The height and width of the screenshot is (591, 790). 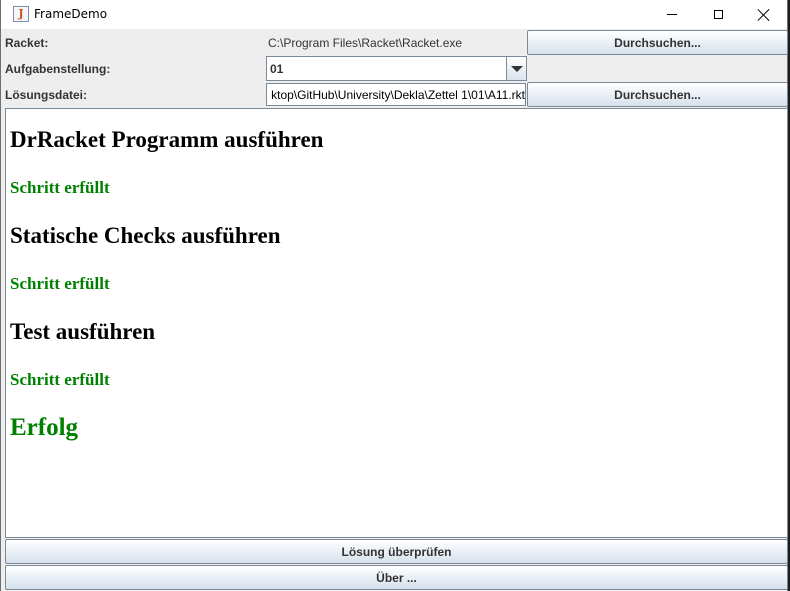 I want to click on maximize-icon, so click(x=718, y=14).